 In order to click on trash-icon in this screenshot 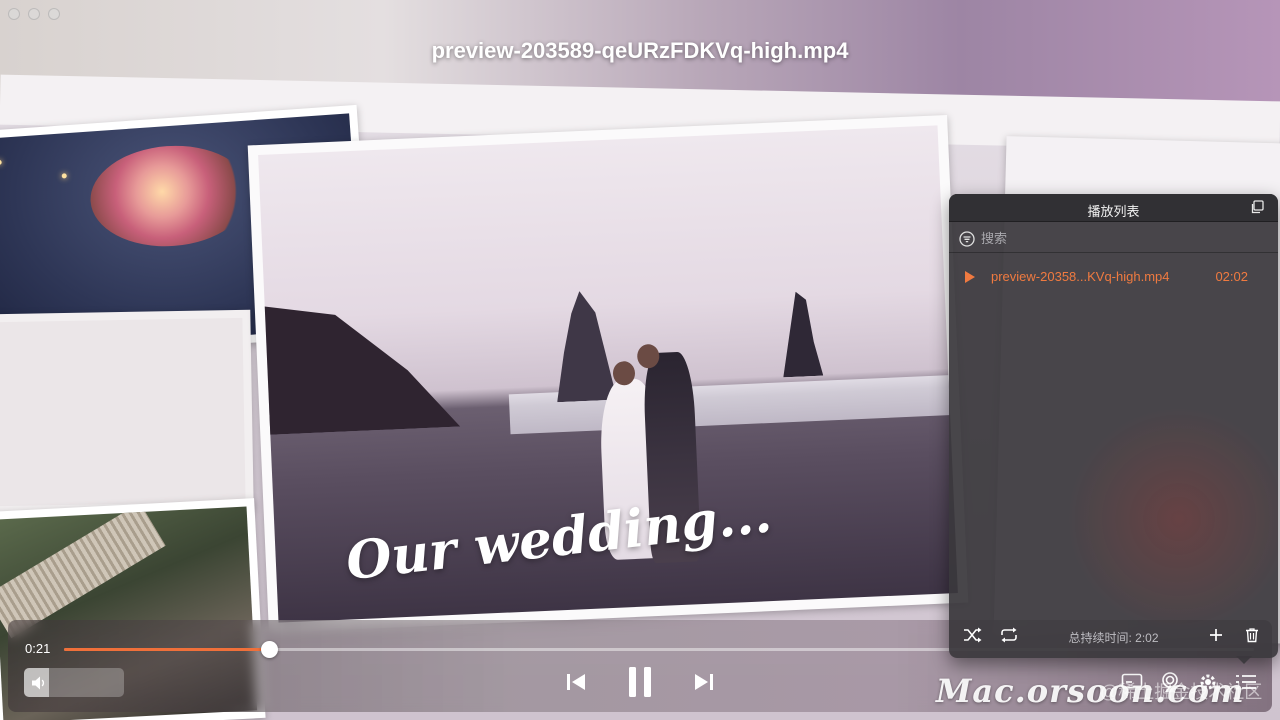, I will do `click(1252, 635)`.